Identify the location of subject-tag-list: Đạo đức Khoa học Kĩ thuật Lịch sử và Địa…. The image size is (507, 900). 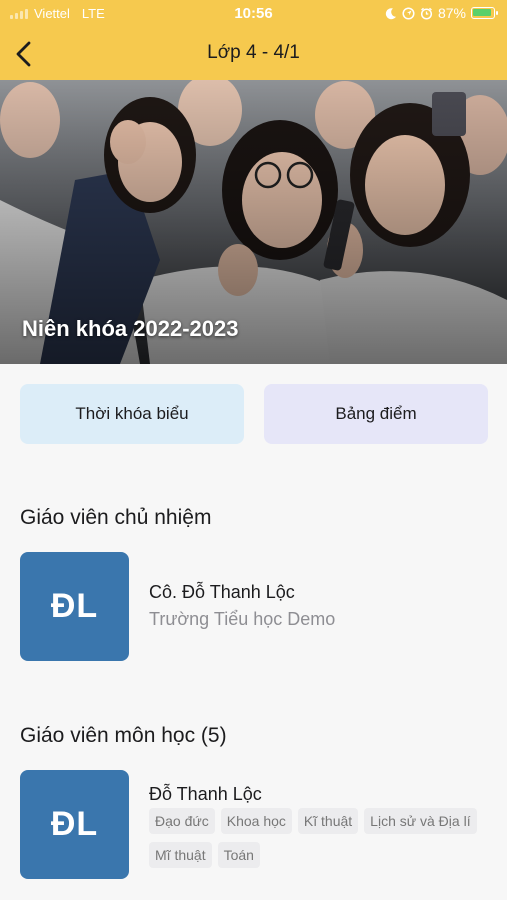
(319, 838).